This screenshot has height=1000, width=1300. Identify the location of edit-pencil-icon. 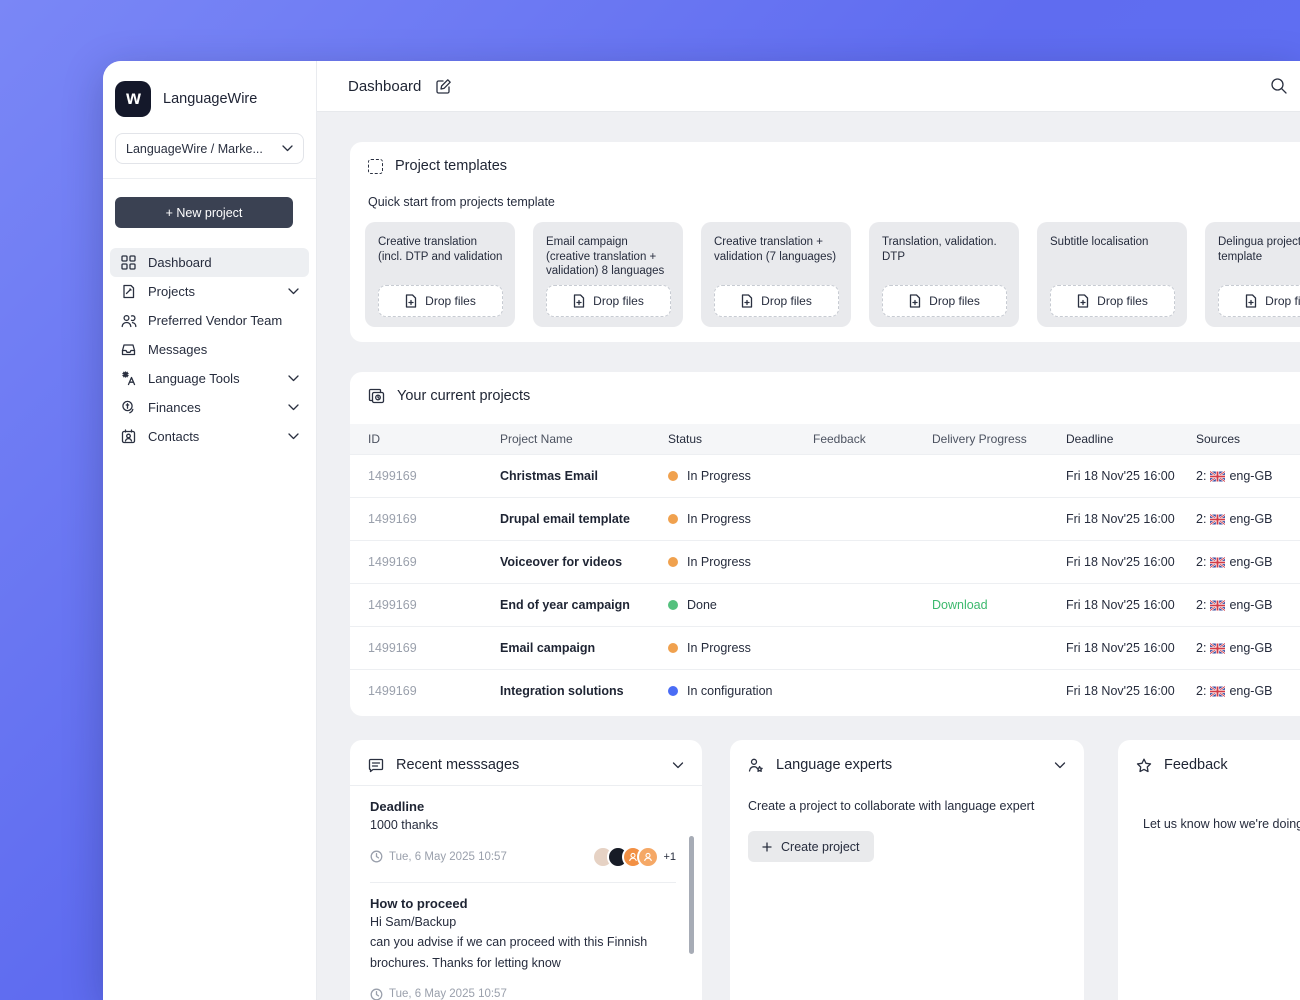
(444, 86).